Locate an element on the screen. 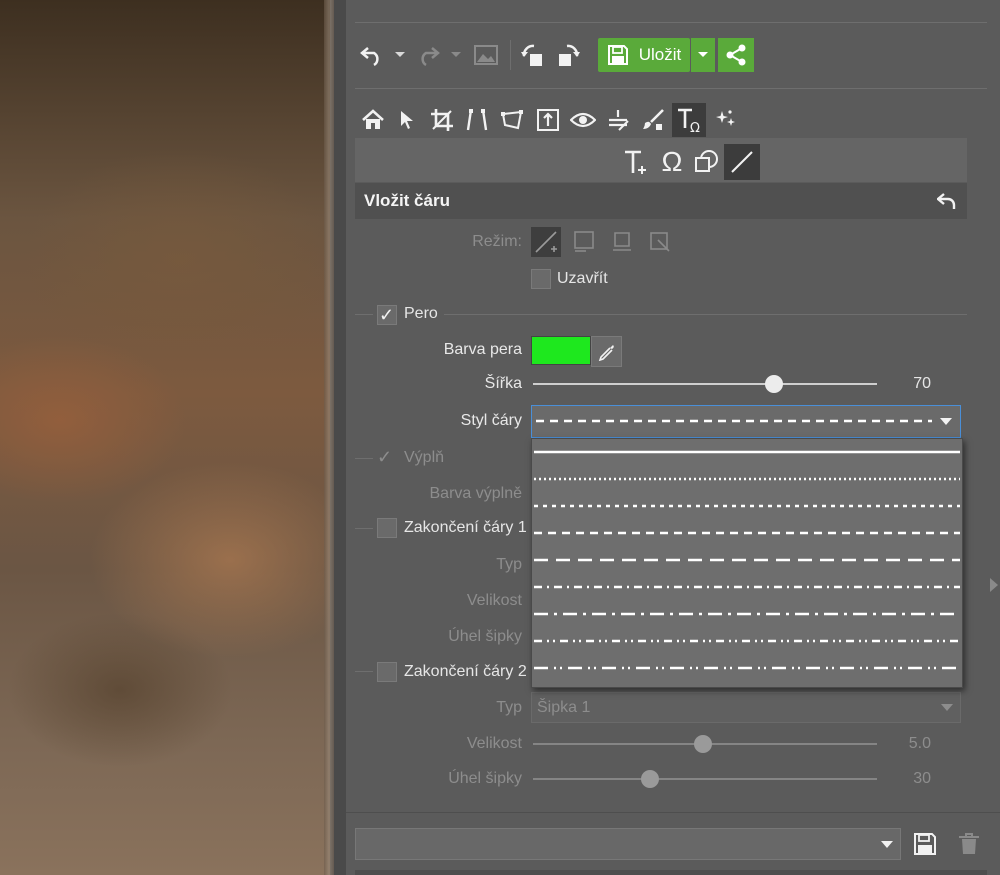  image-icon is located at coordinates (486, 55).